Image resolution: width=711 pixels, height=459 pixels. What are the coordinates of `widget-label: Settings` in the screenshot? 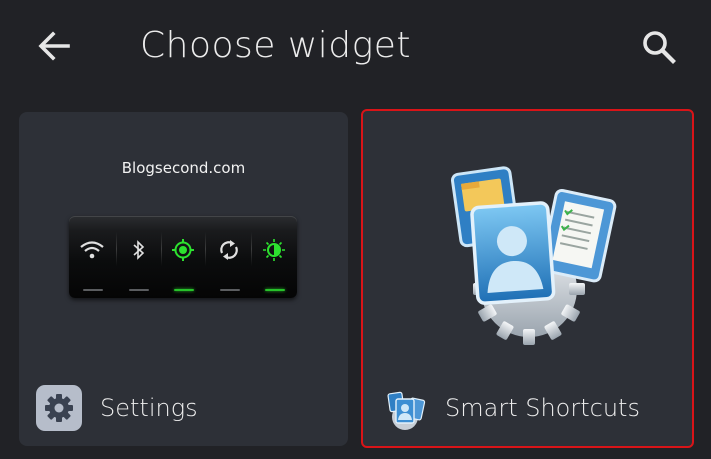 It's located at (149, 408).